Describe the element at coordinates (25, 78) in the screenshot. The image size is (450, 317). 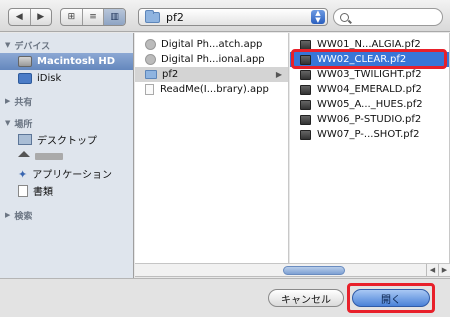
I see `idisk-icon` at that location.